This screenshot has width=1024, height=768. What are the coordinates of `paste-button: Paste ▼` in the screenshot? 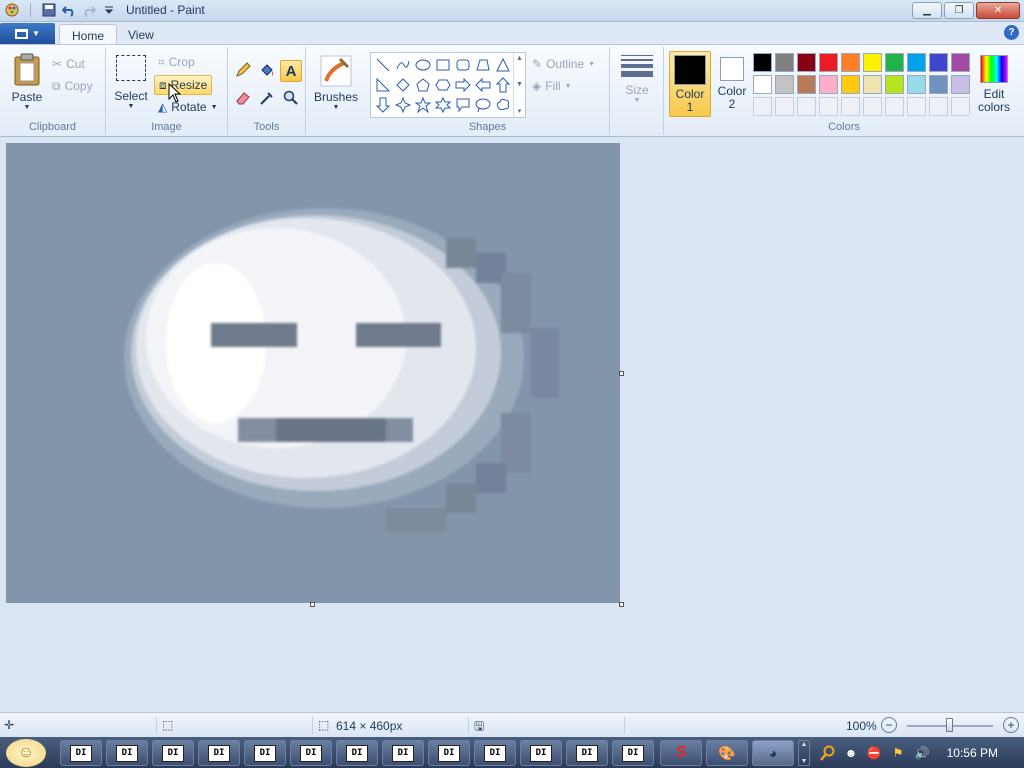 It's located at (27, 82).